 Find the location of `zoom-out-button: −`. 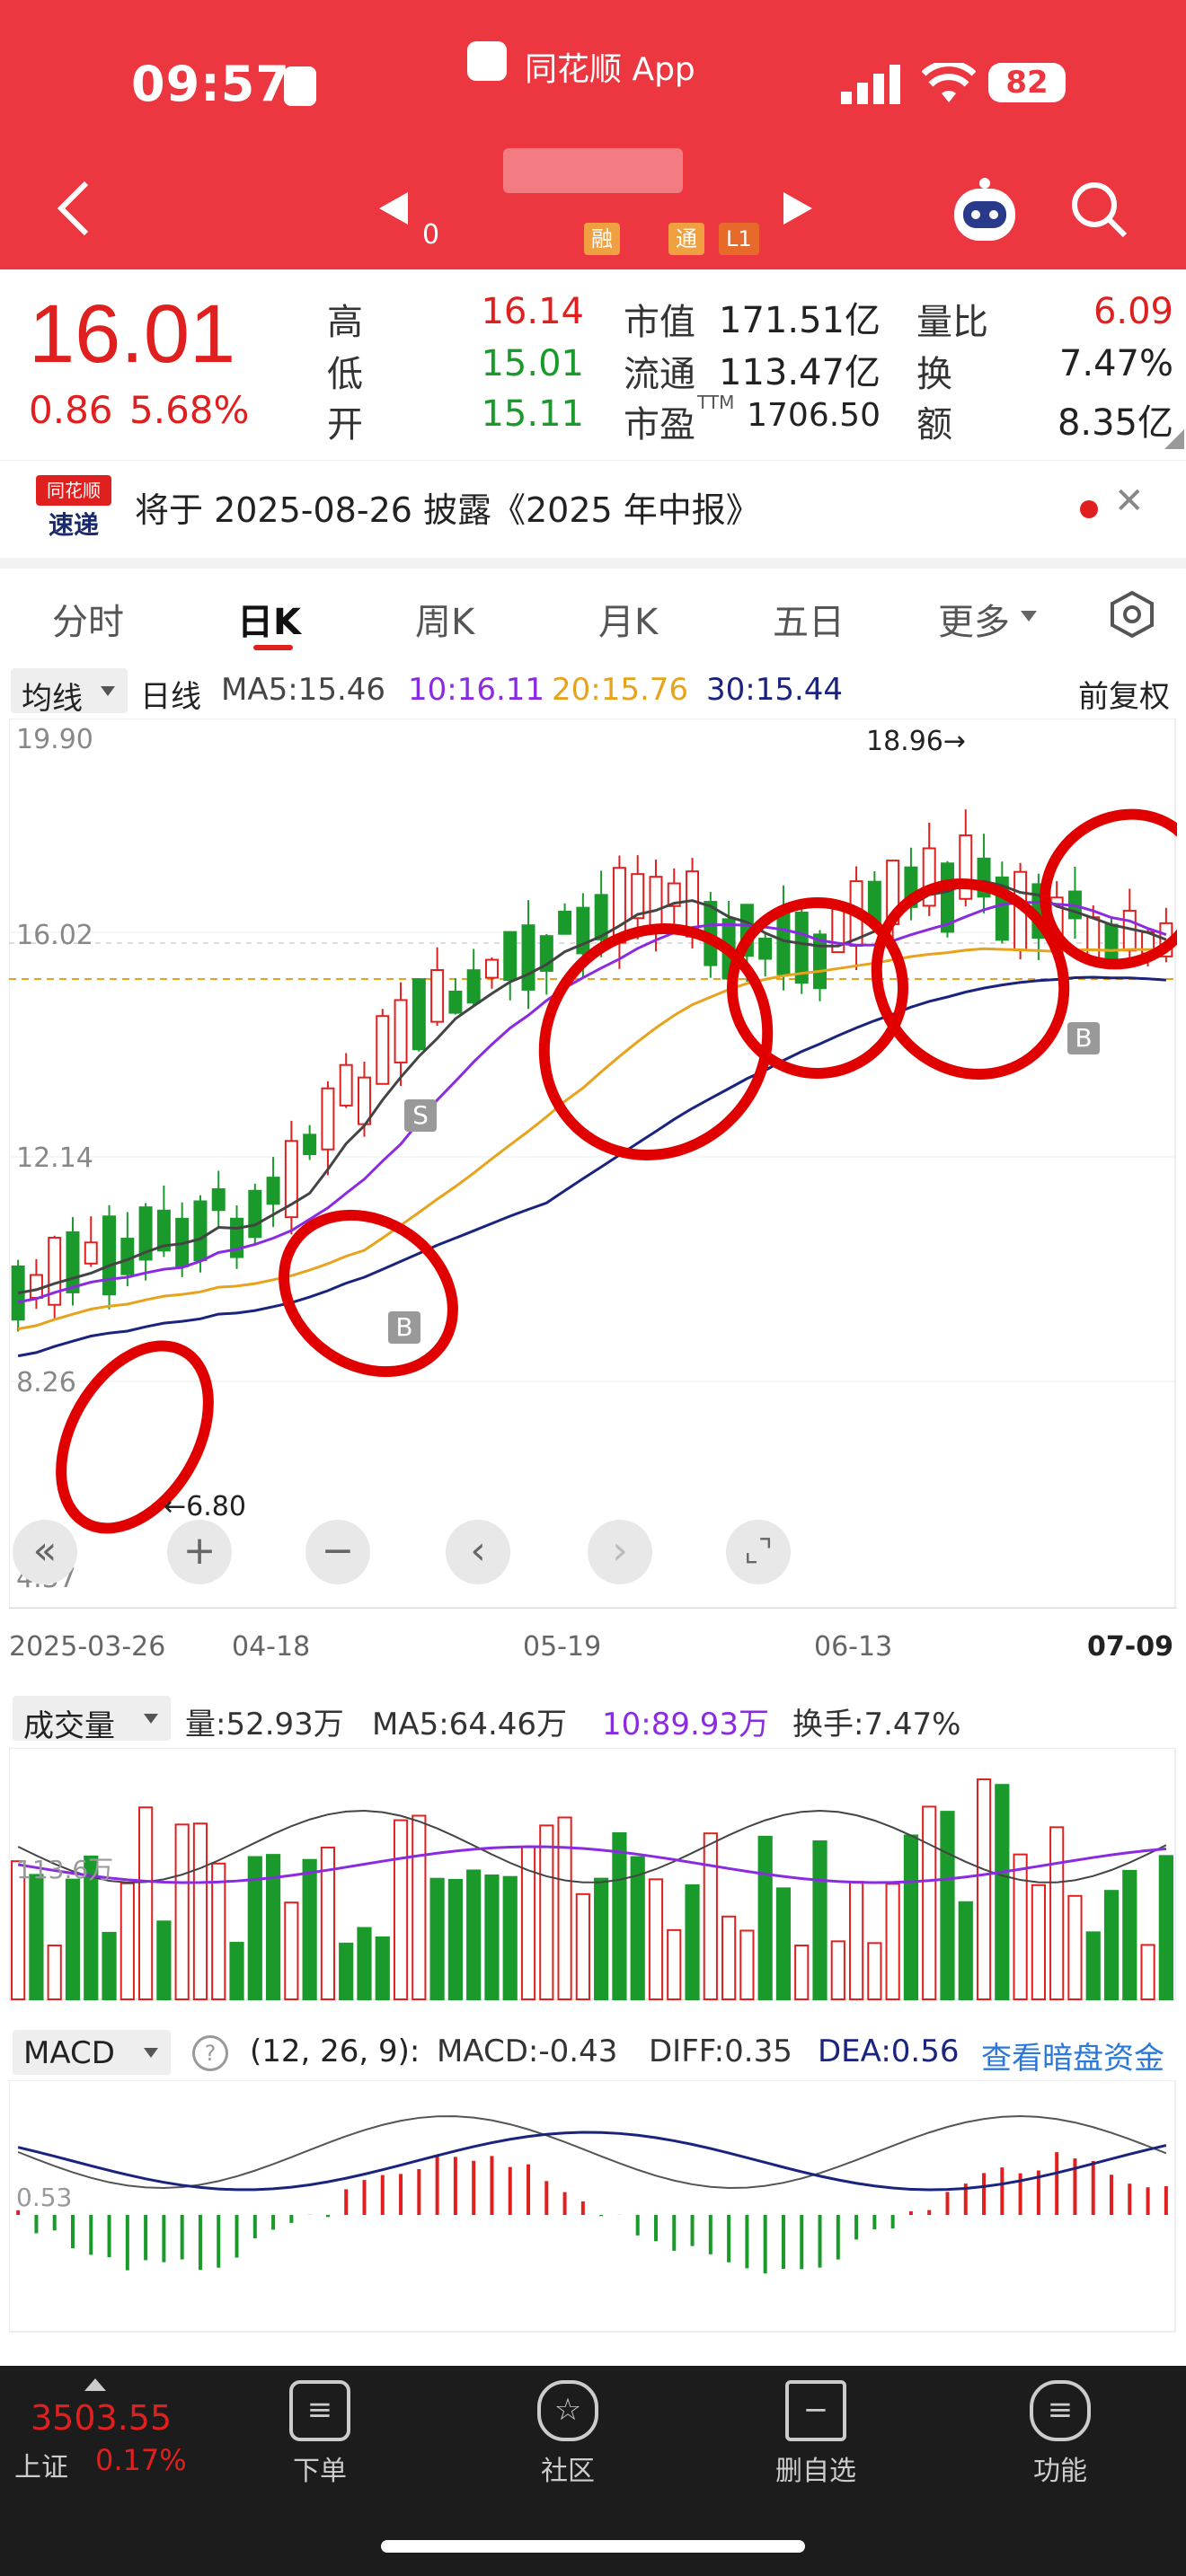

zoom-out-button: − is located at coordinates (337, 1552).